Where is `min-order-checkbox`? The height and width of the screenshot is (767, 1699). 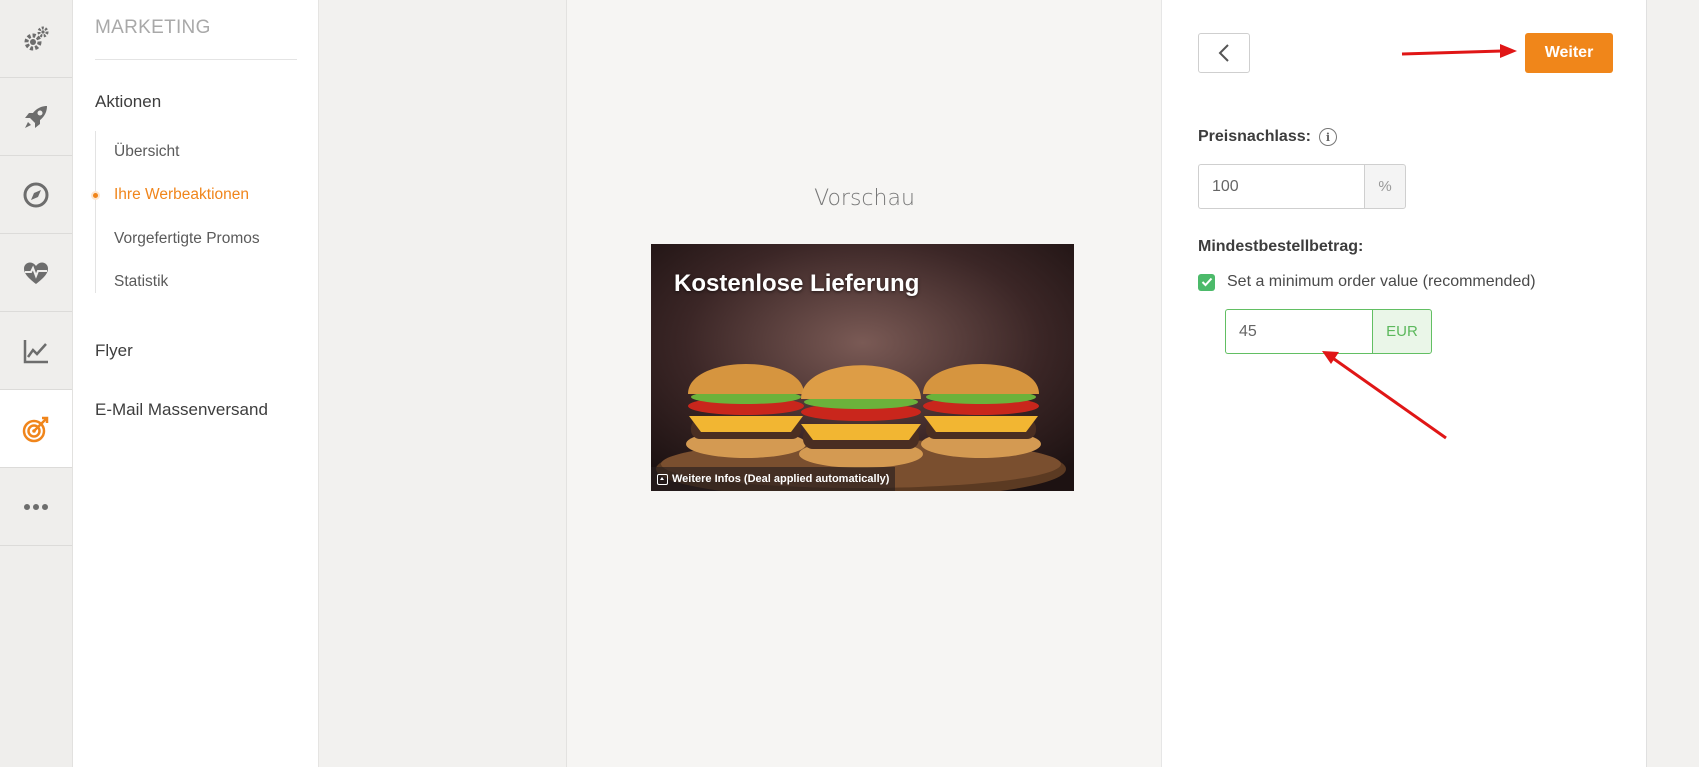
min-order-checkbox is located at coordinates (1206, 282).